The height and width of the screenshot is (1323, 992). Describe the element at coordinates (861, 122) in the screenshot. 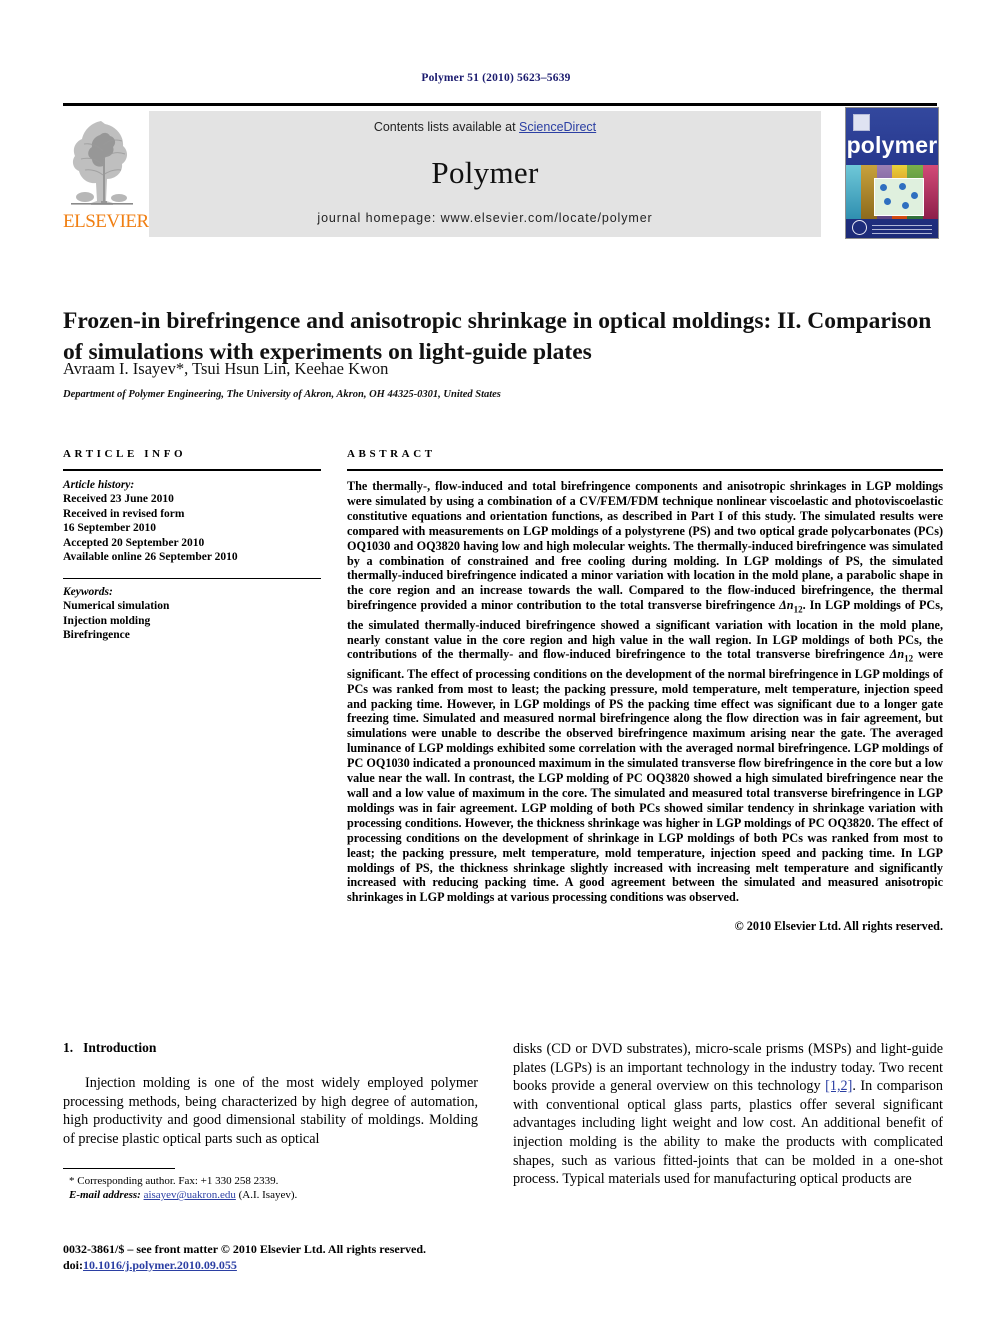

I see `cover-elsevier-mark-icon` at that location.